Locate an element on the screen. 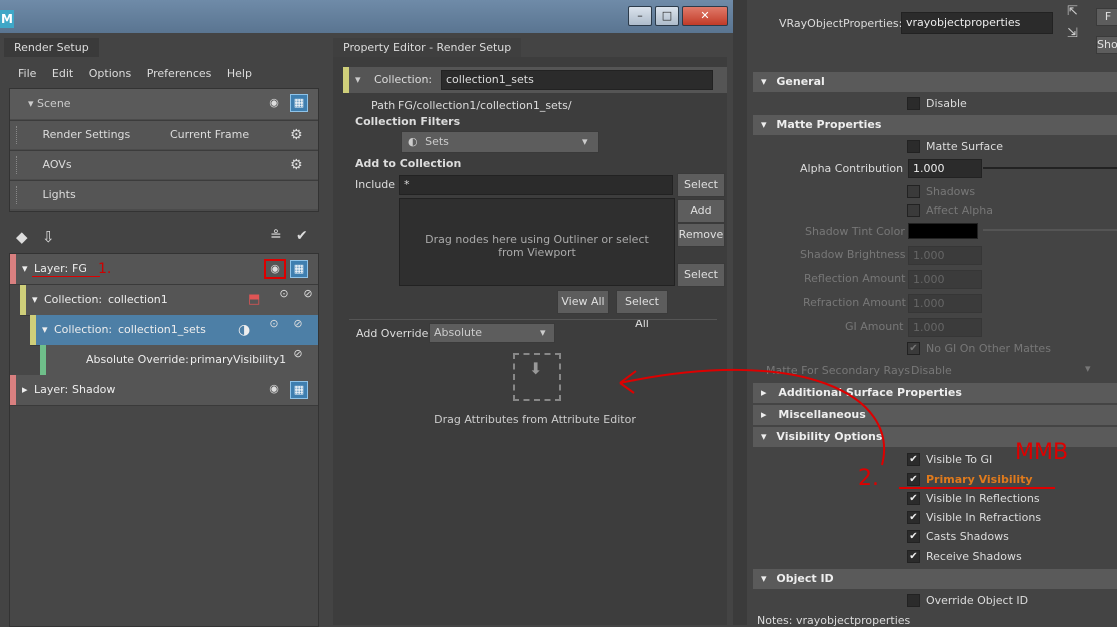 The height and width of the screenshot is (627, 1117). override-id-checkbox: Override Object ID is located at coordinates (967, 600).